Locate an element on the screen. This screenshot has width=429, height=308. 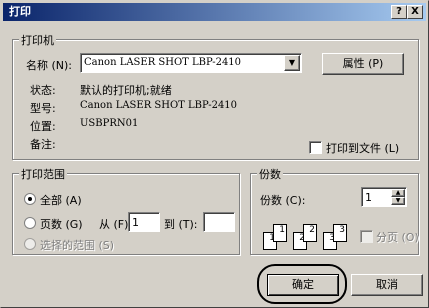
properties-button: 属性 (P) is located at coordinates (363, 64).